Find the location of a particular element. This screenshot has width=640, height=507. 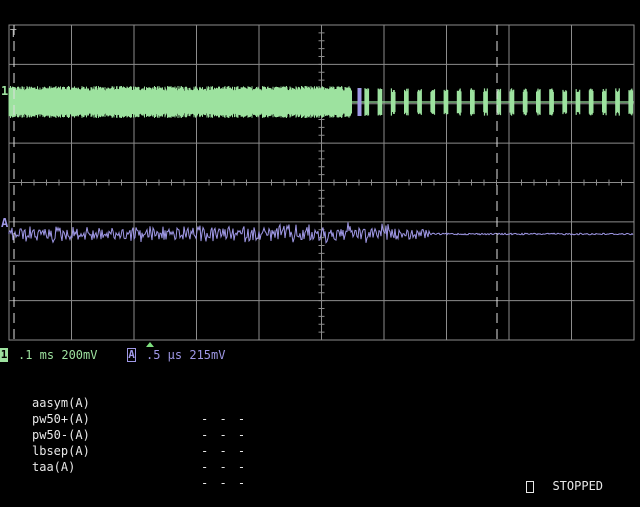

ch1-trace-bursts is located at coordinates (493, 102).